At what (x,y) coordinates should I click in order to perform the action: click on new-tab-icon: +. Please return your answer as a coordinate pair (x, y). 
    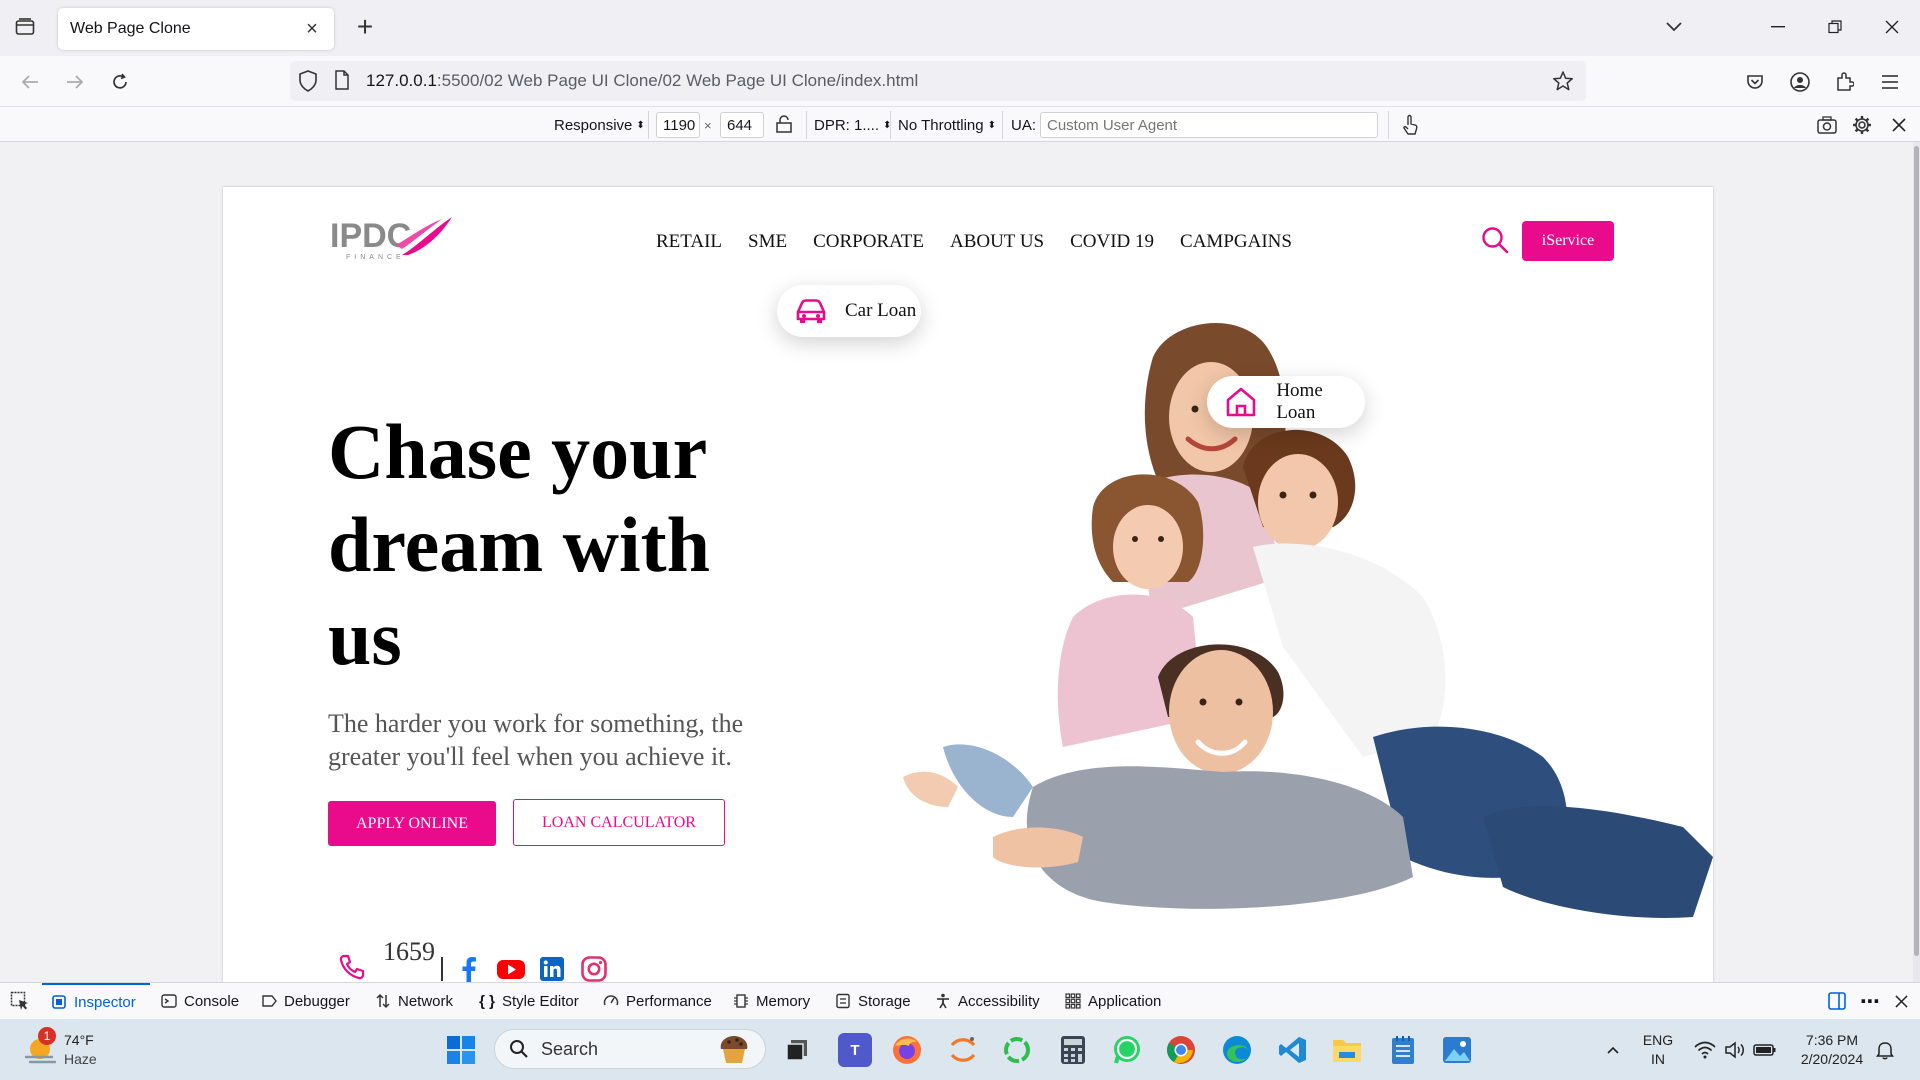
    Looking at the image, I should click on (365, 28).